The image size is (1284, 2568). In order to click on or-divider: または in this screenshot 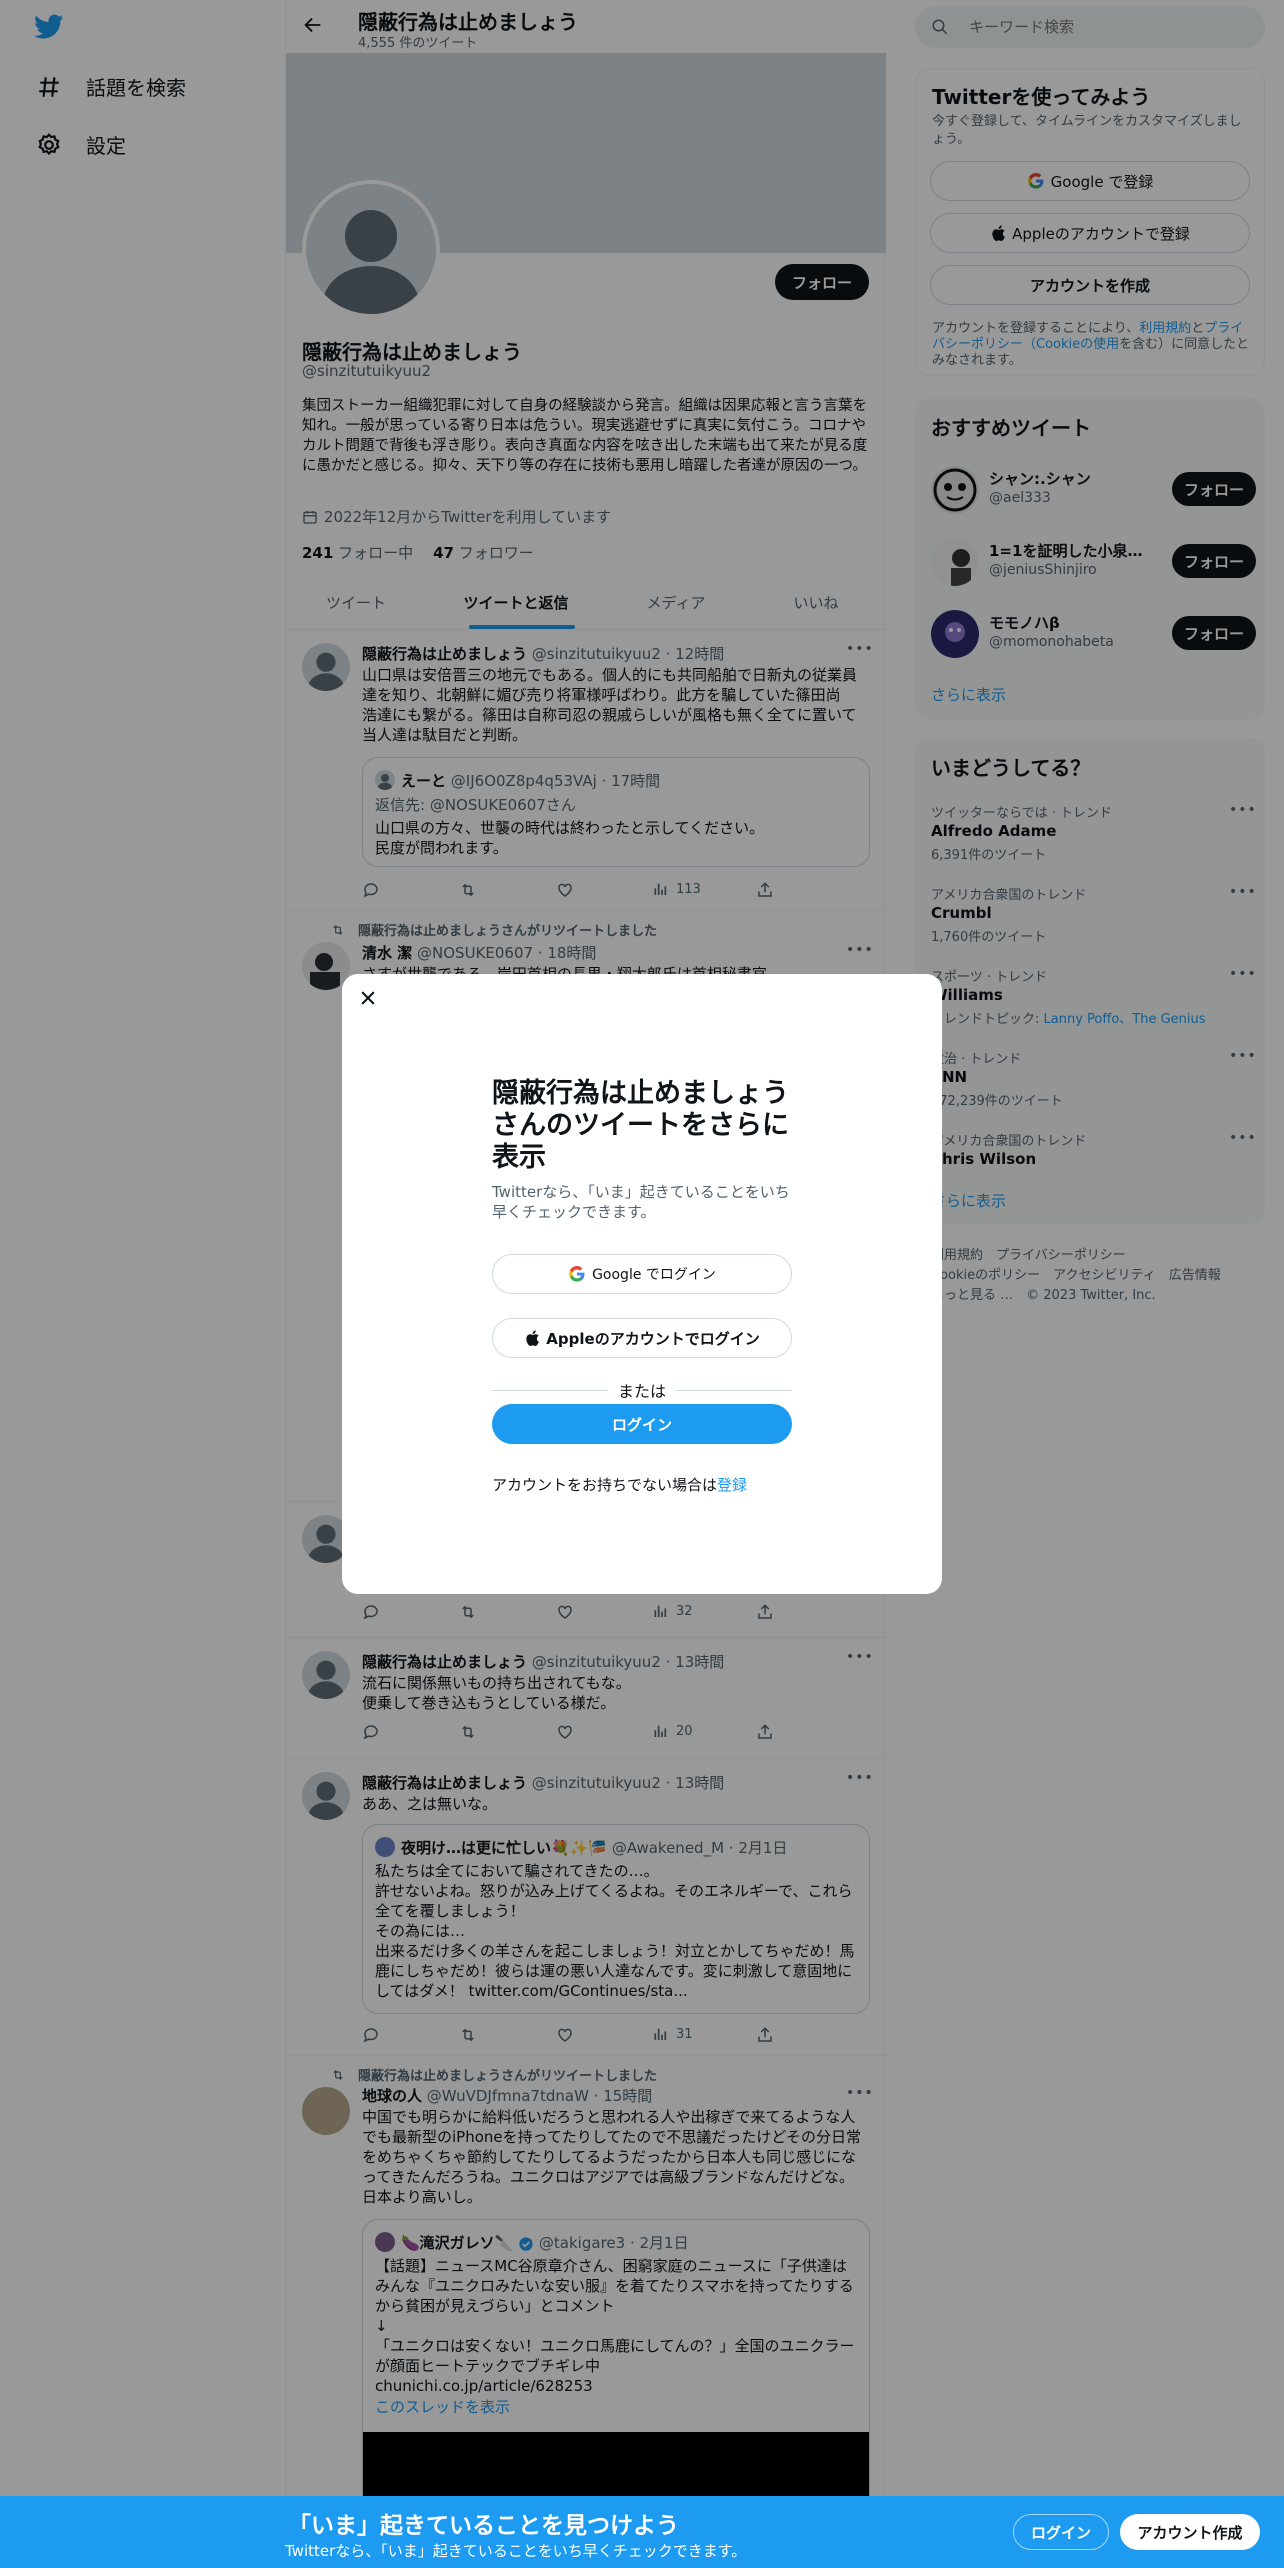, I will do `click(642, 1390)`.